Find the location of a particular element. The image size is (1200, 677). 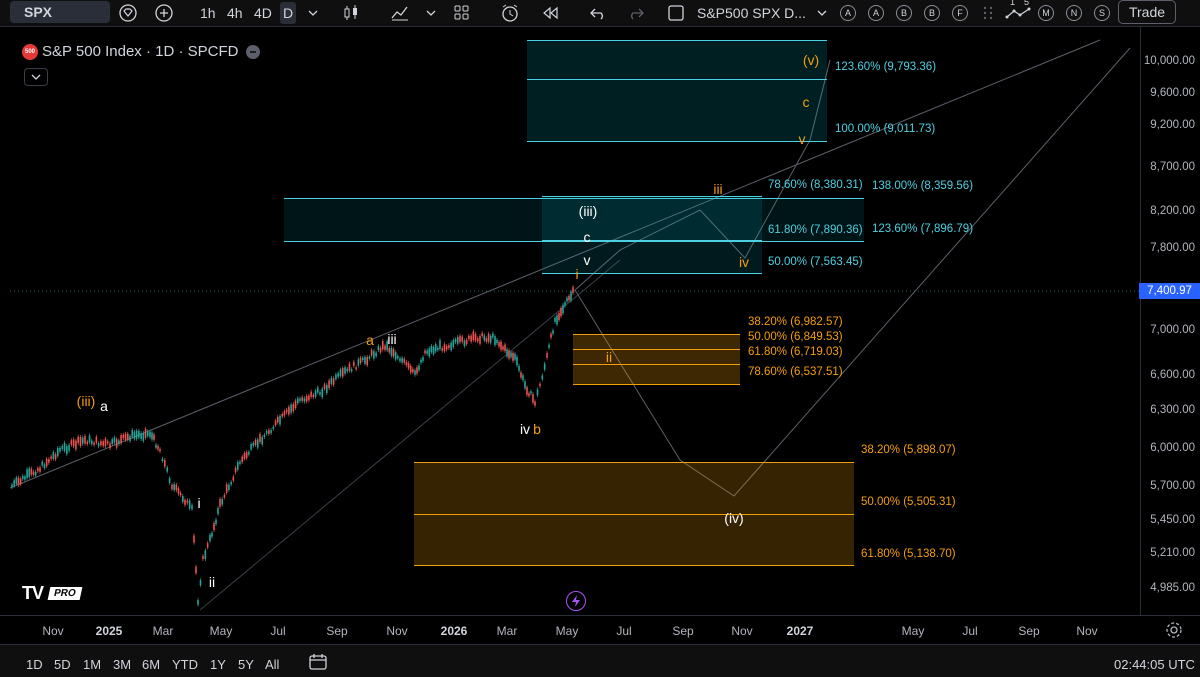

range-5d: 5D is located at coordinates (62, 664).